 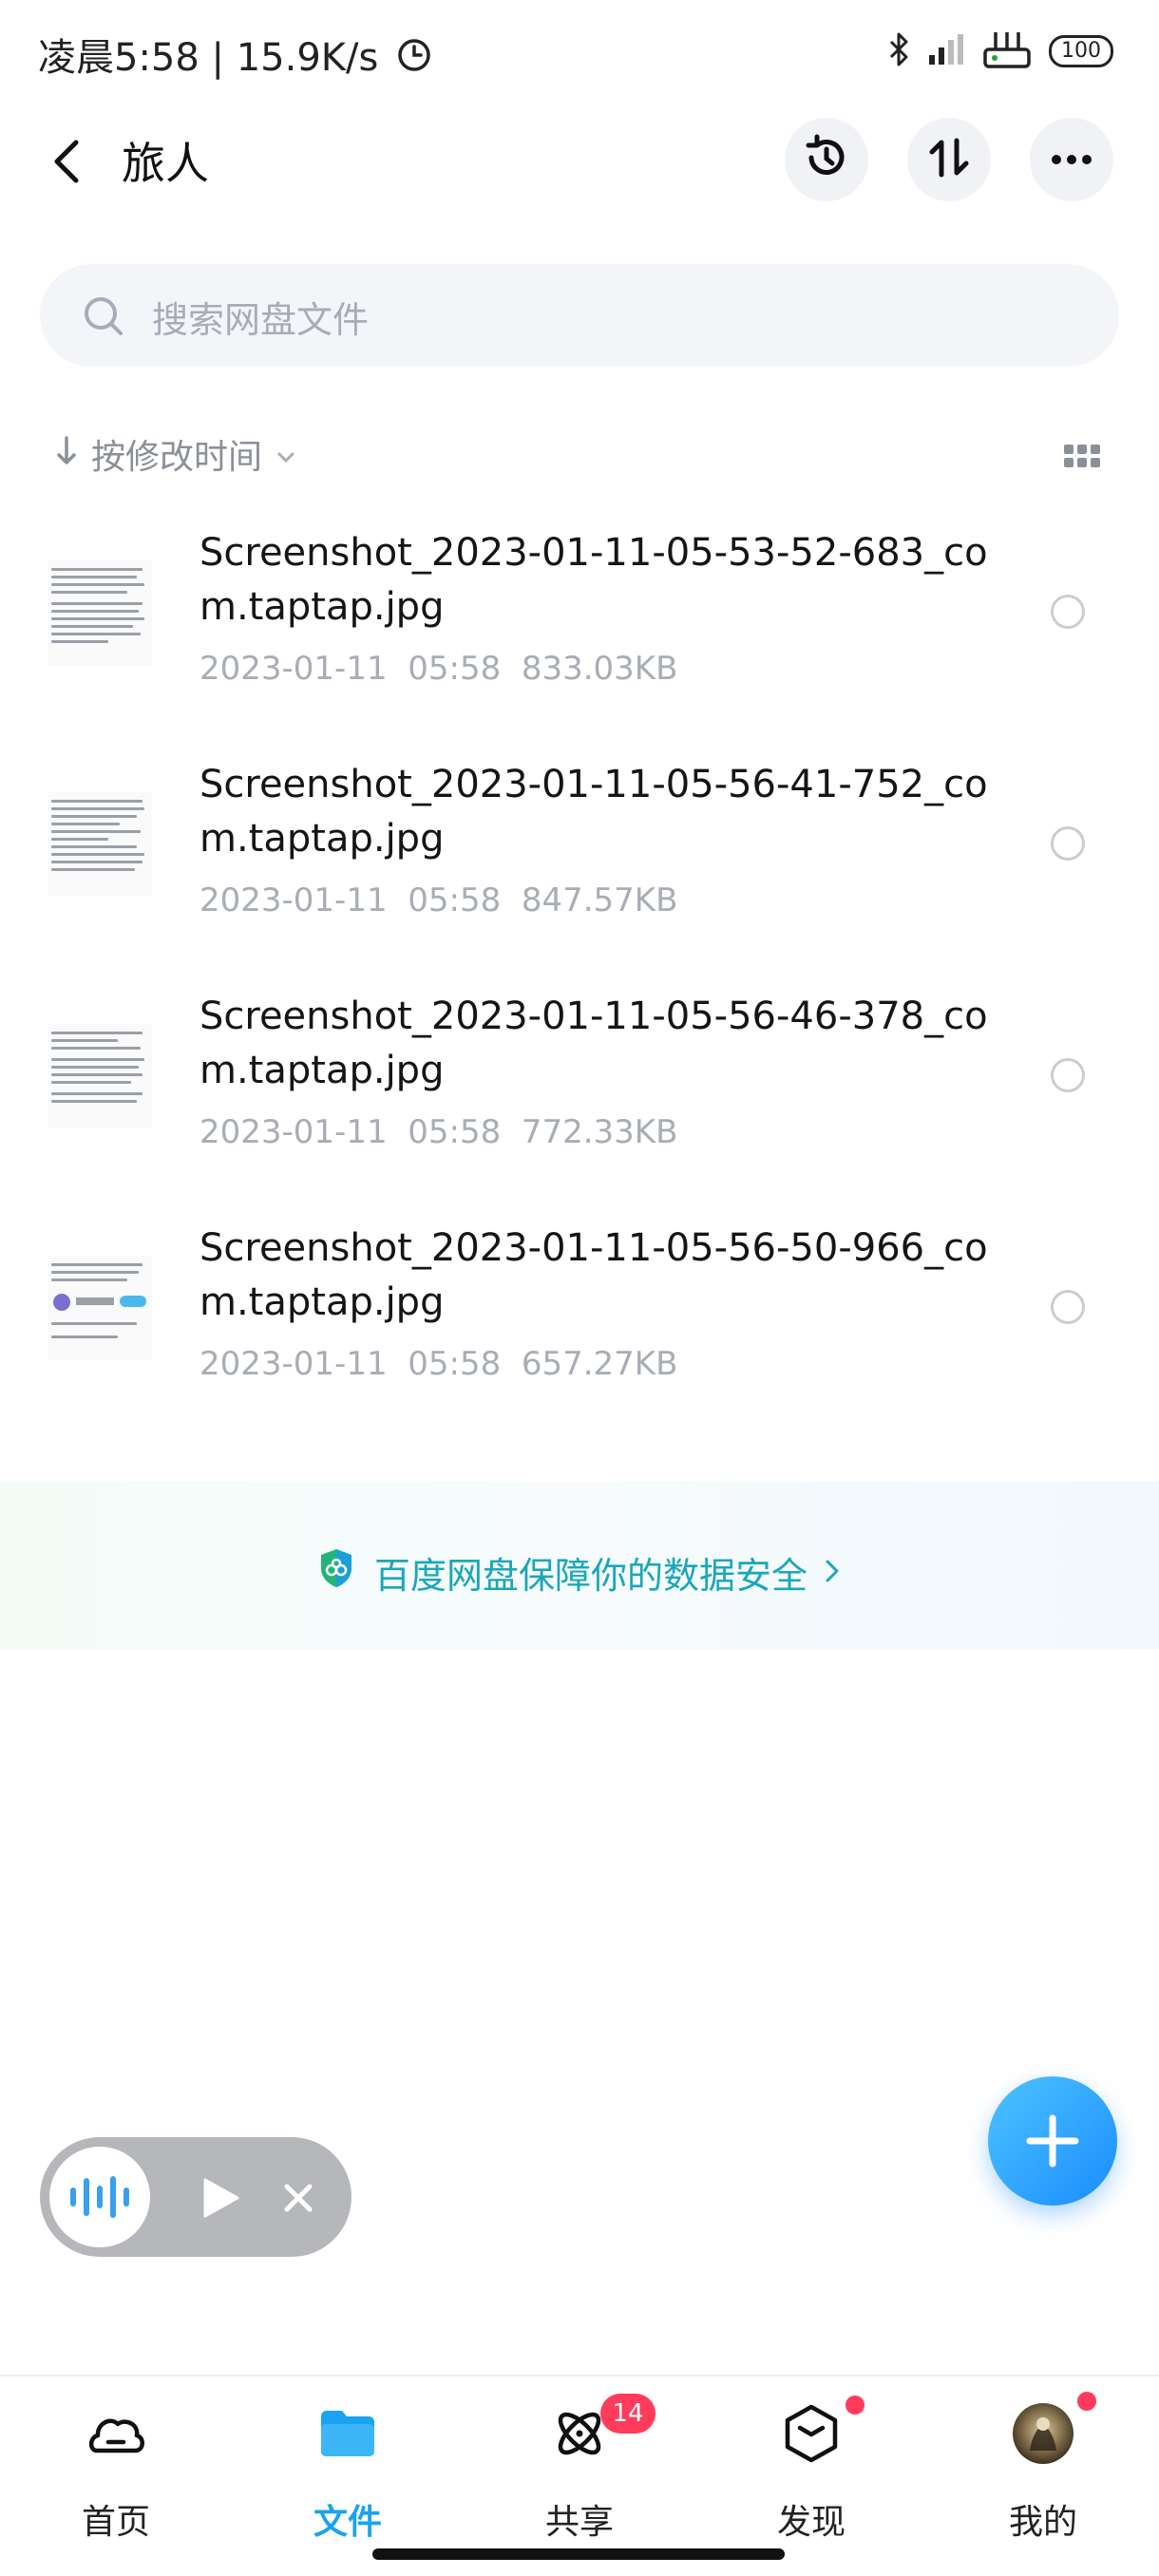 I want to click on page-title: 旅人, so click(x=165, y=163).